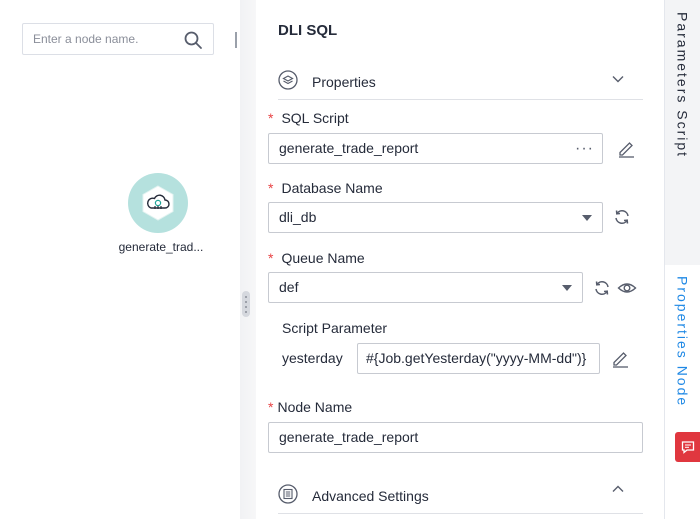 Image resolution: width=700 pixels, height=519 pixels. Describe the element at coordinates (584, 148) in the screenshot. I see `more-options-button: ···` at that location.